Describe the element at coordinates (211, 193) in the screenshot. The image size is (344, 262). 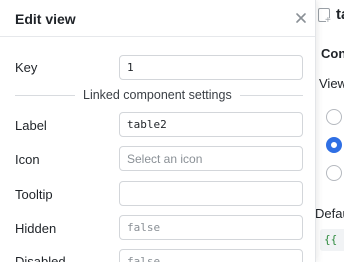
I see `tooltip-input` at that location.